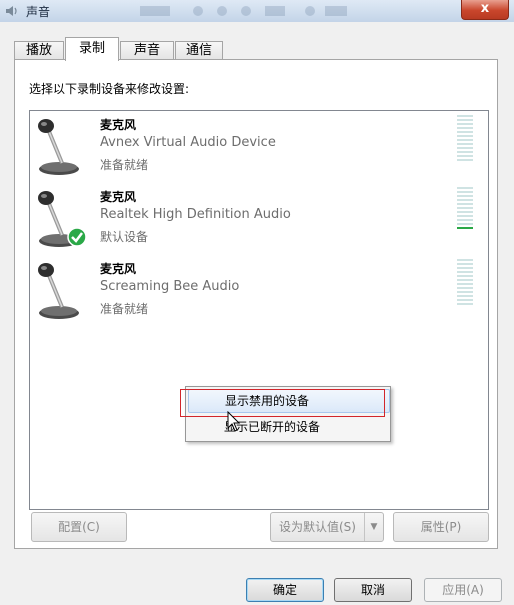 The height and width of the screenshot is (605, 514). I want to click on title-bar: 声音 x, so click(257, 11).